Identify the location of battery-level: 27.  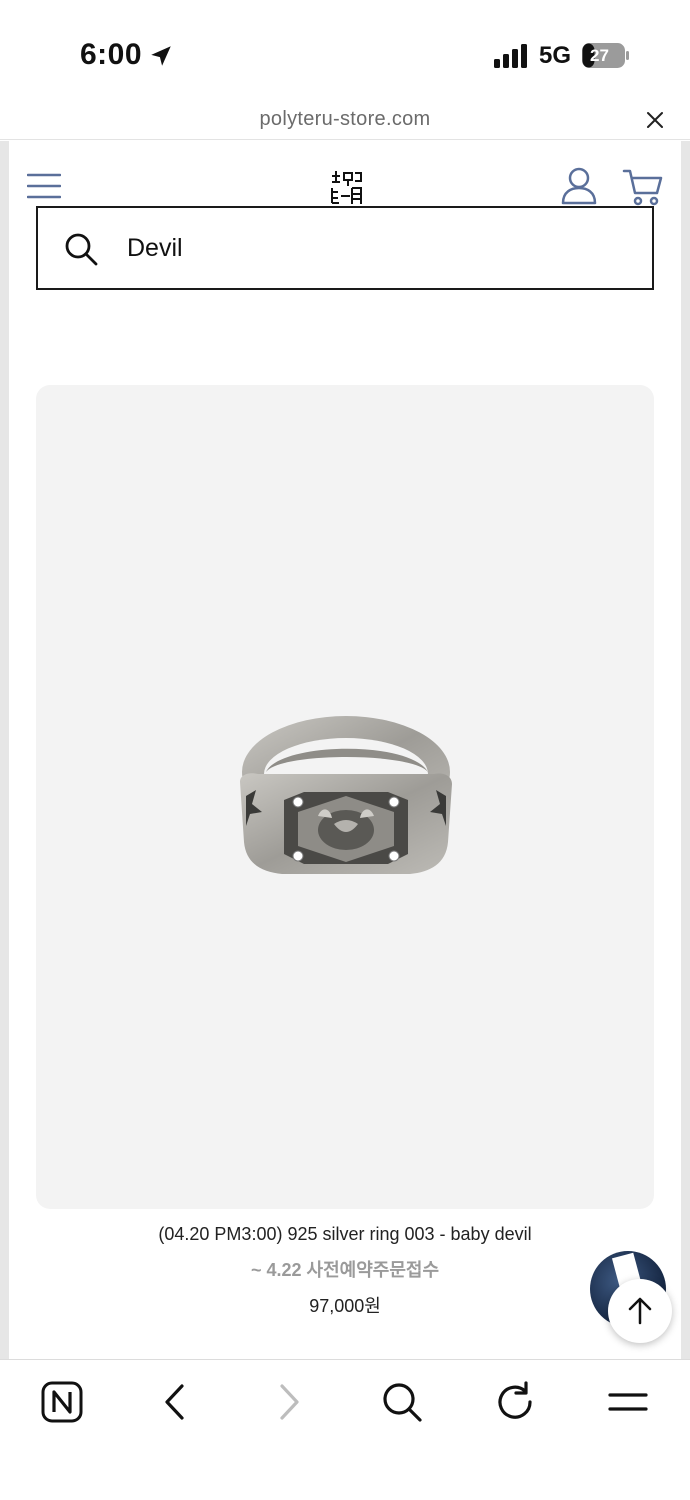
(599, 55).